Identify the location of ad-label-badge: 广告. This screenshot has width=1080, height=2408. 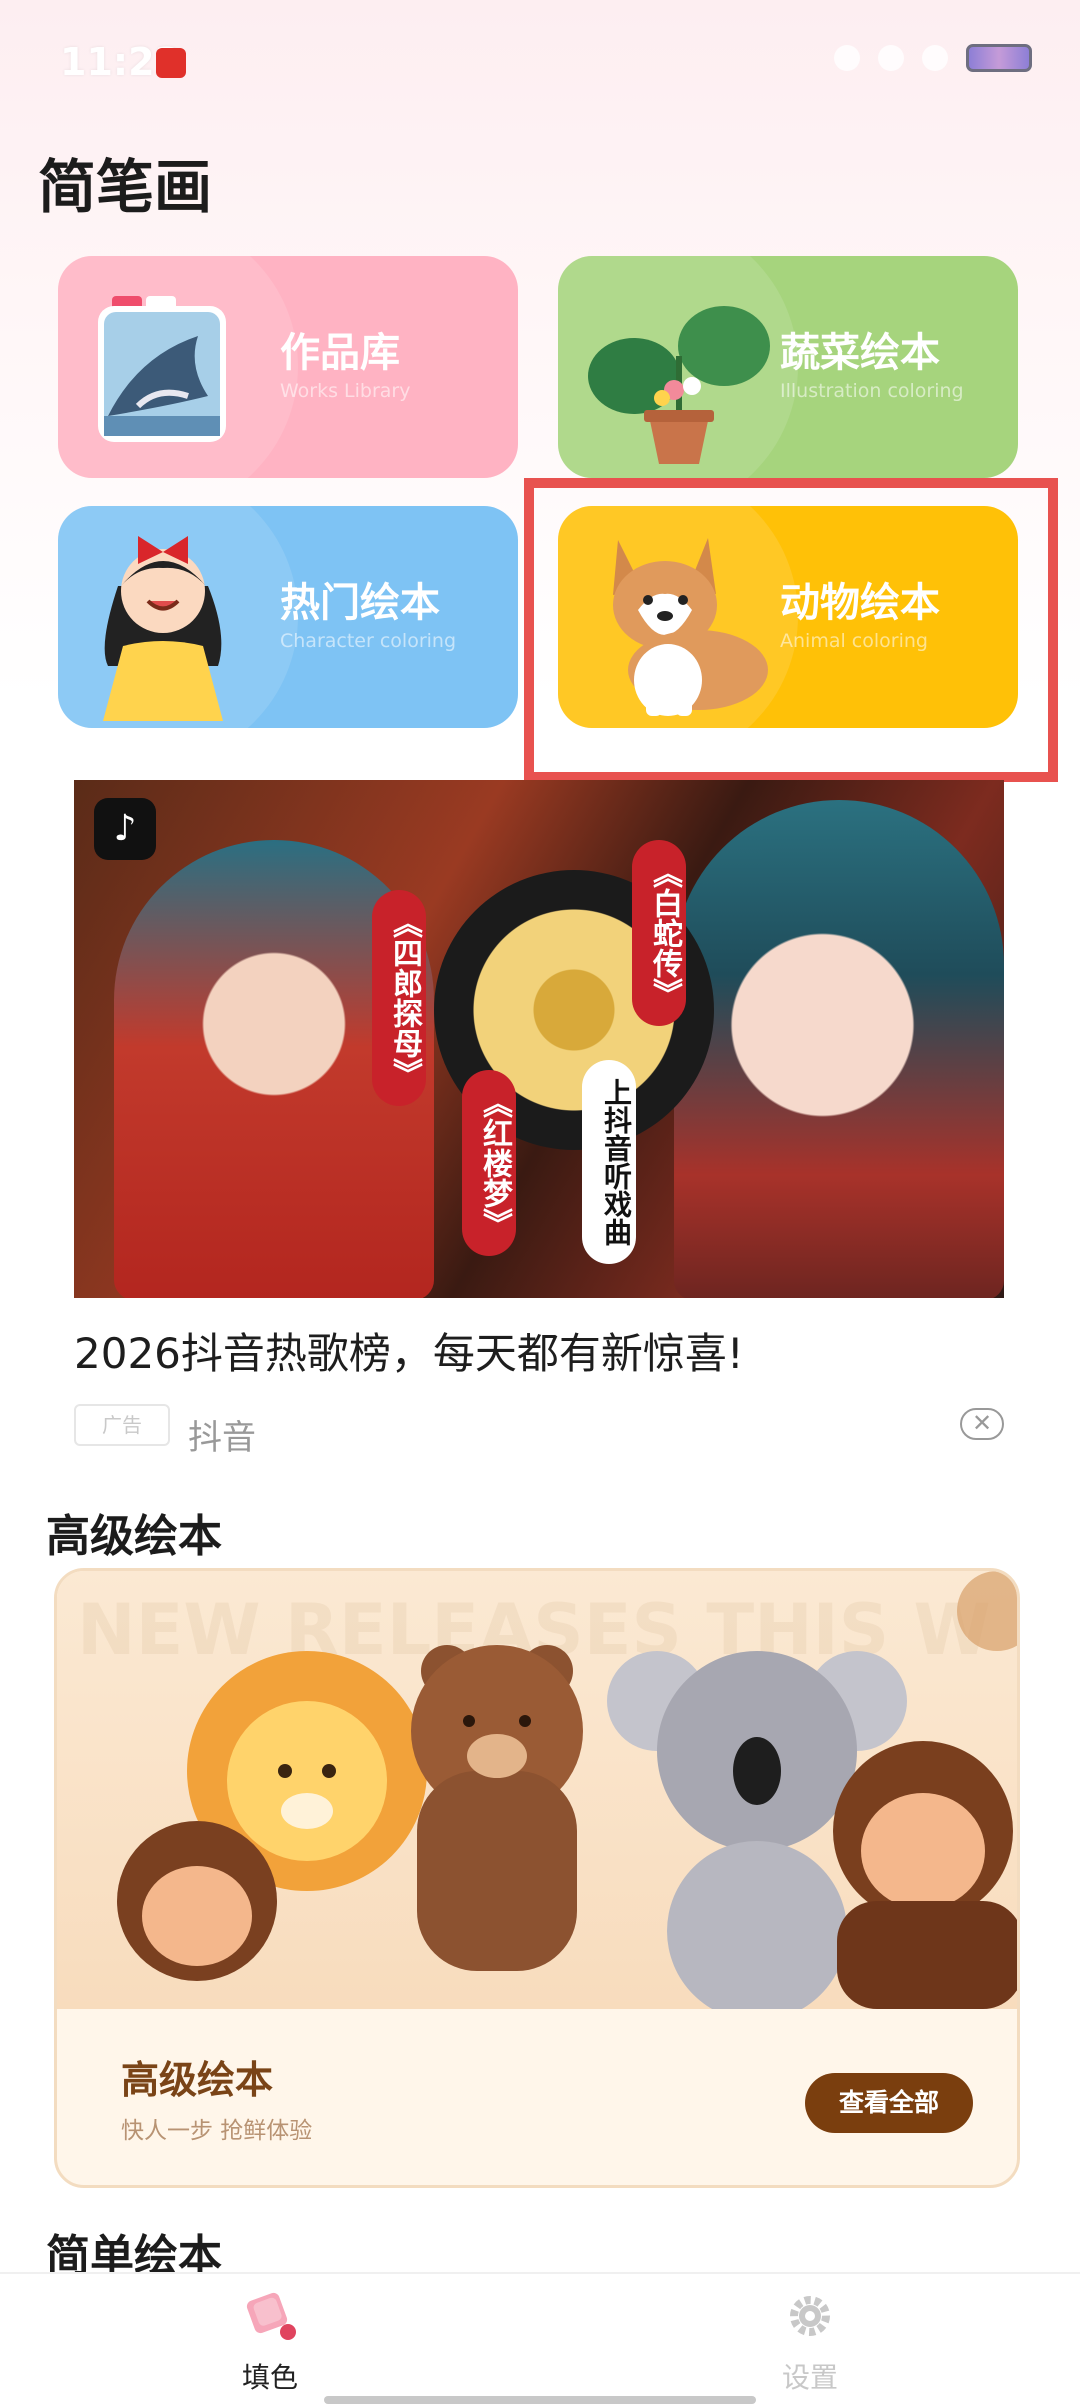
(122, 1425).